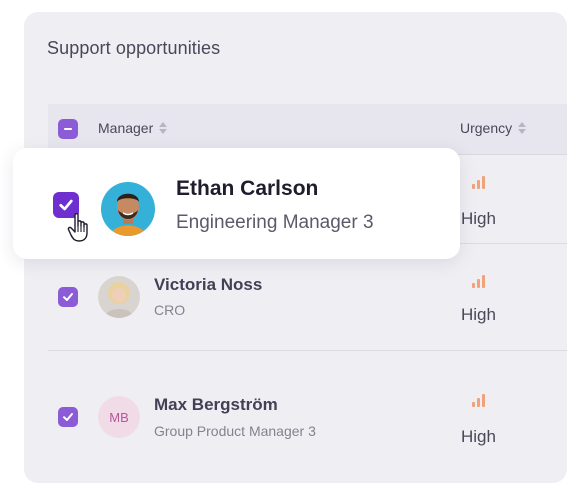 The image size is (573, 491). What do you see at coordinates (235, 431) in the screenshot?
I see `manager-role: Group Product Manager 3` at bounding box center [235, 431].